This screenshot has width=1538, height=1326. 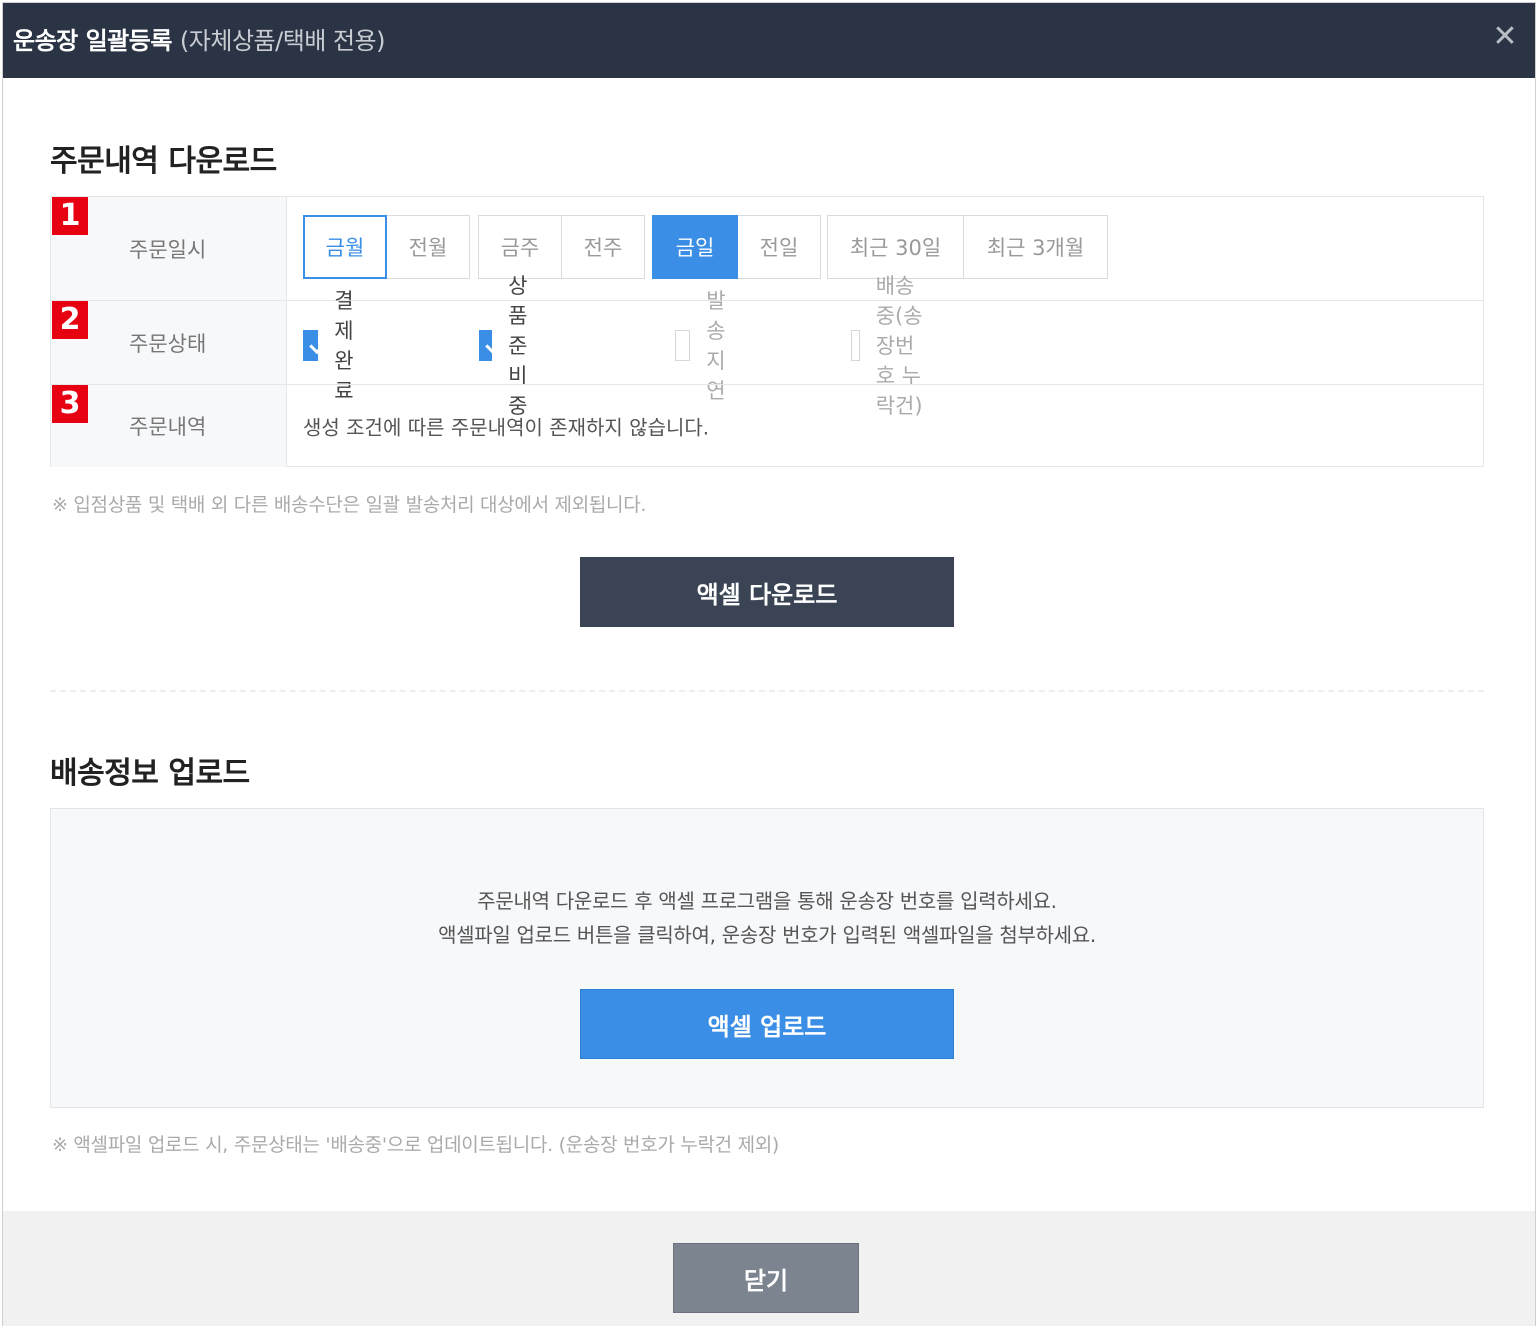 What do you see at coordinates (150, 773) in the screenshot?
I see `upload-section-title: 배송정보 업로드` at bounding box center [150, 773].